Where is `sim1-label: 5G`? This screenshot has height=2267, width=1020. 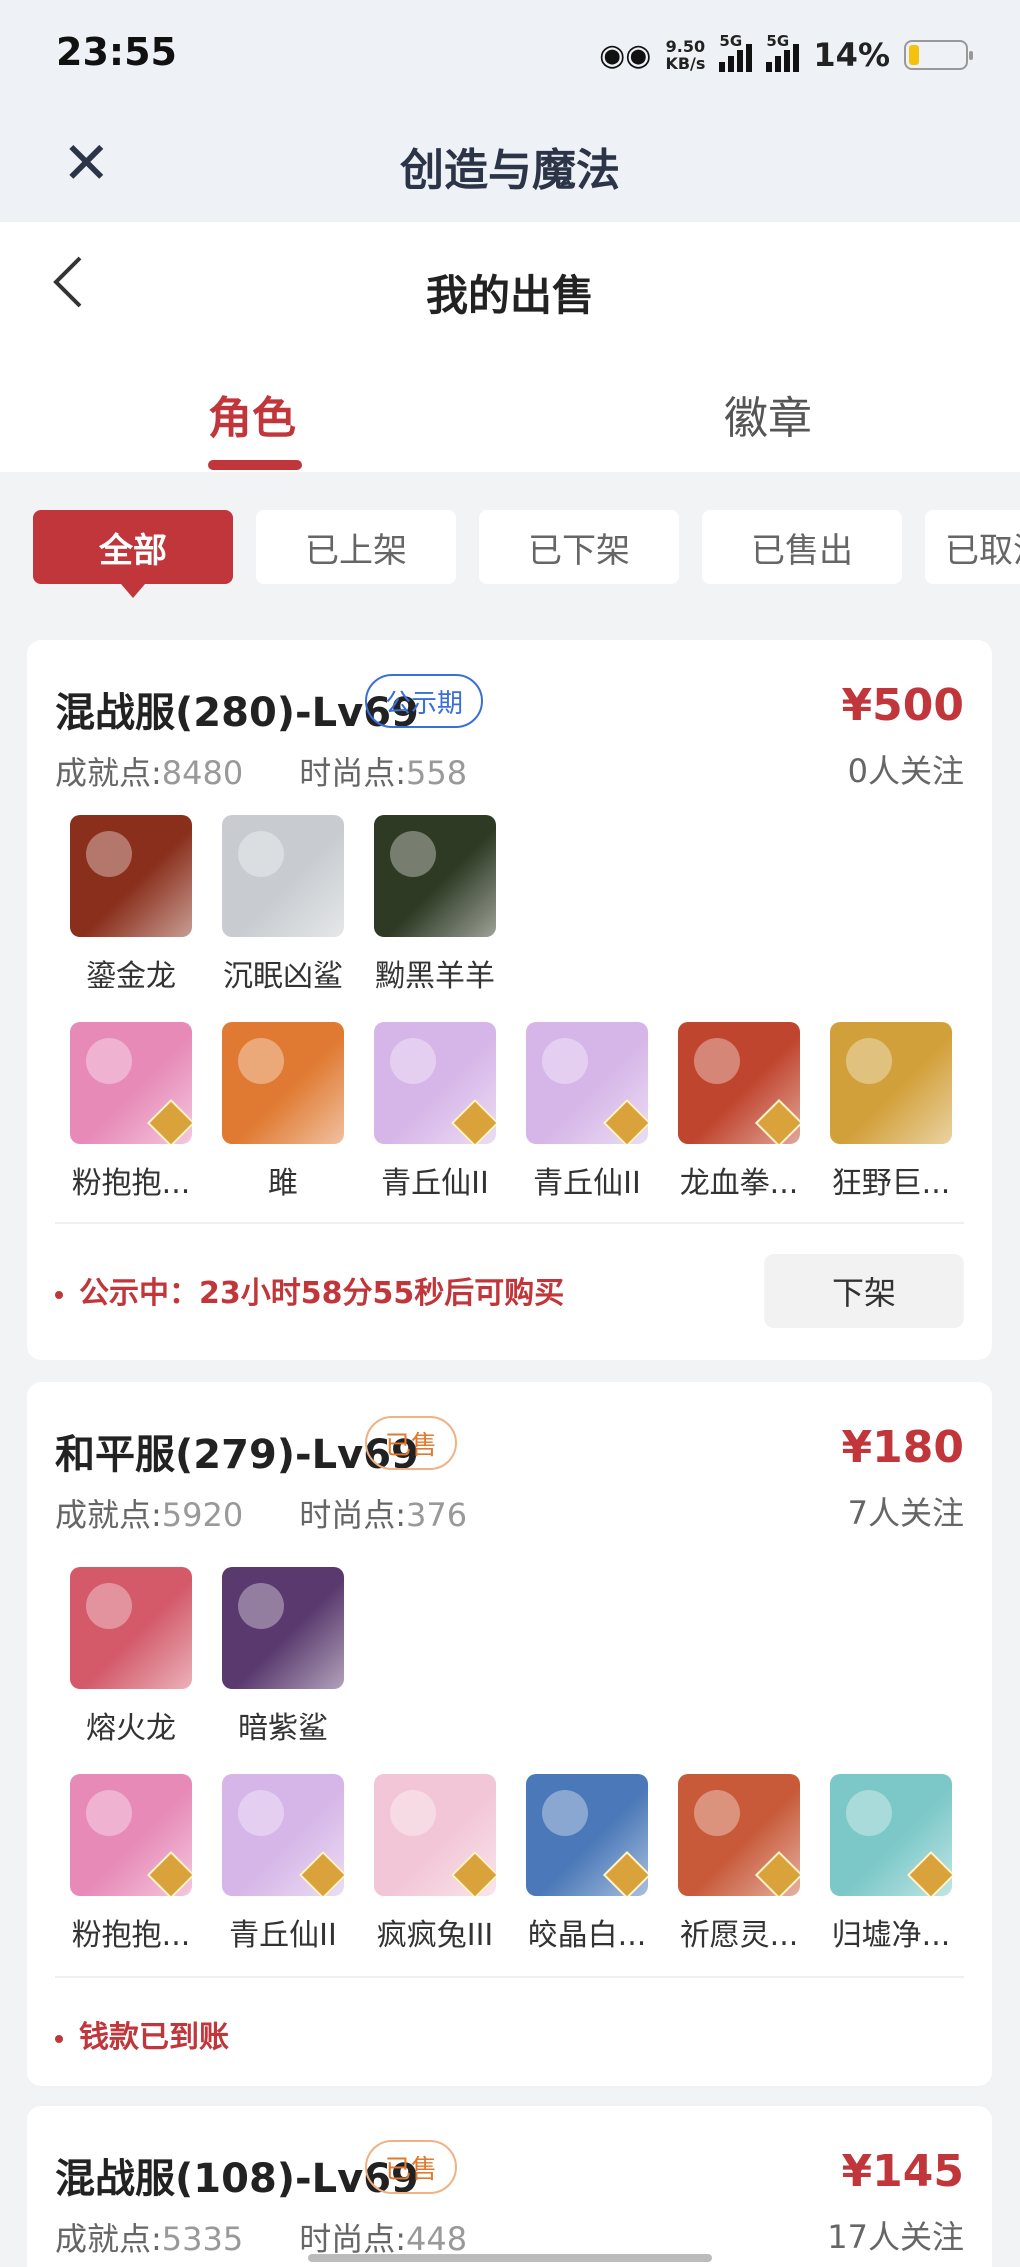 sim1-label: 5G is located at coordinates (731, 41).